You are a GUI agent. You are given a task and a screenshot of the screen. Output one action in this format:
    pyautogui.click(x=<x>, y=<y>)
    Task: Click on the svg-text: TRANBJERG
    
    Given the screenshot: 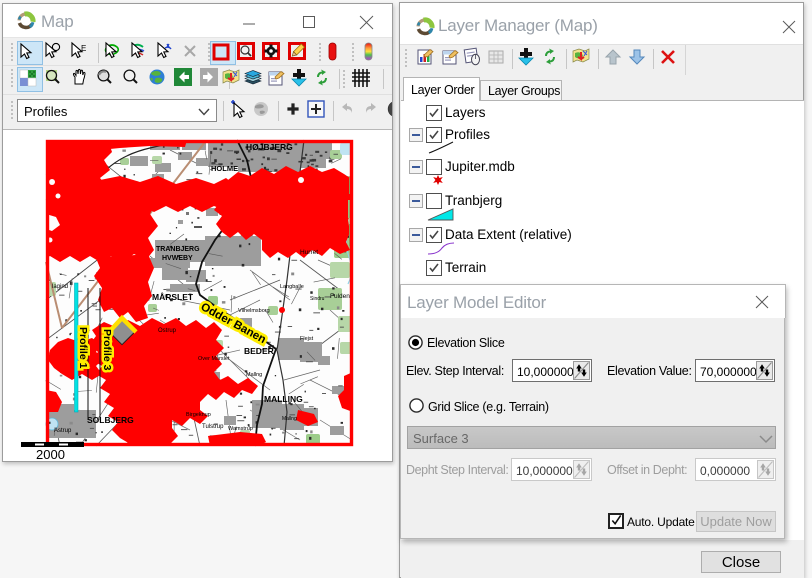 What is the action you would take?
    pyautogui.click(x=178, y=249)
    